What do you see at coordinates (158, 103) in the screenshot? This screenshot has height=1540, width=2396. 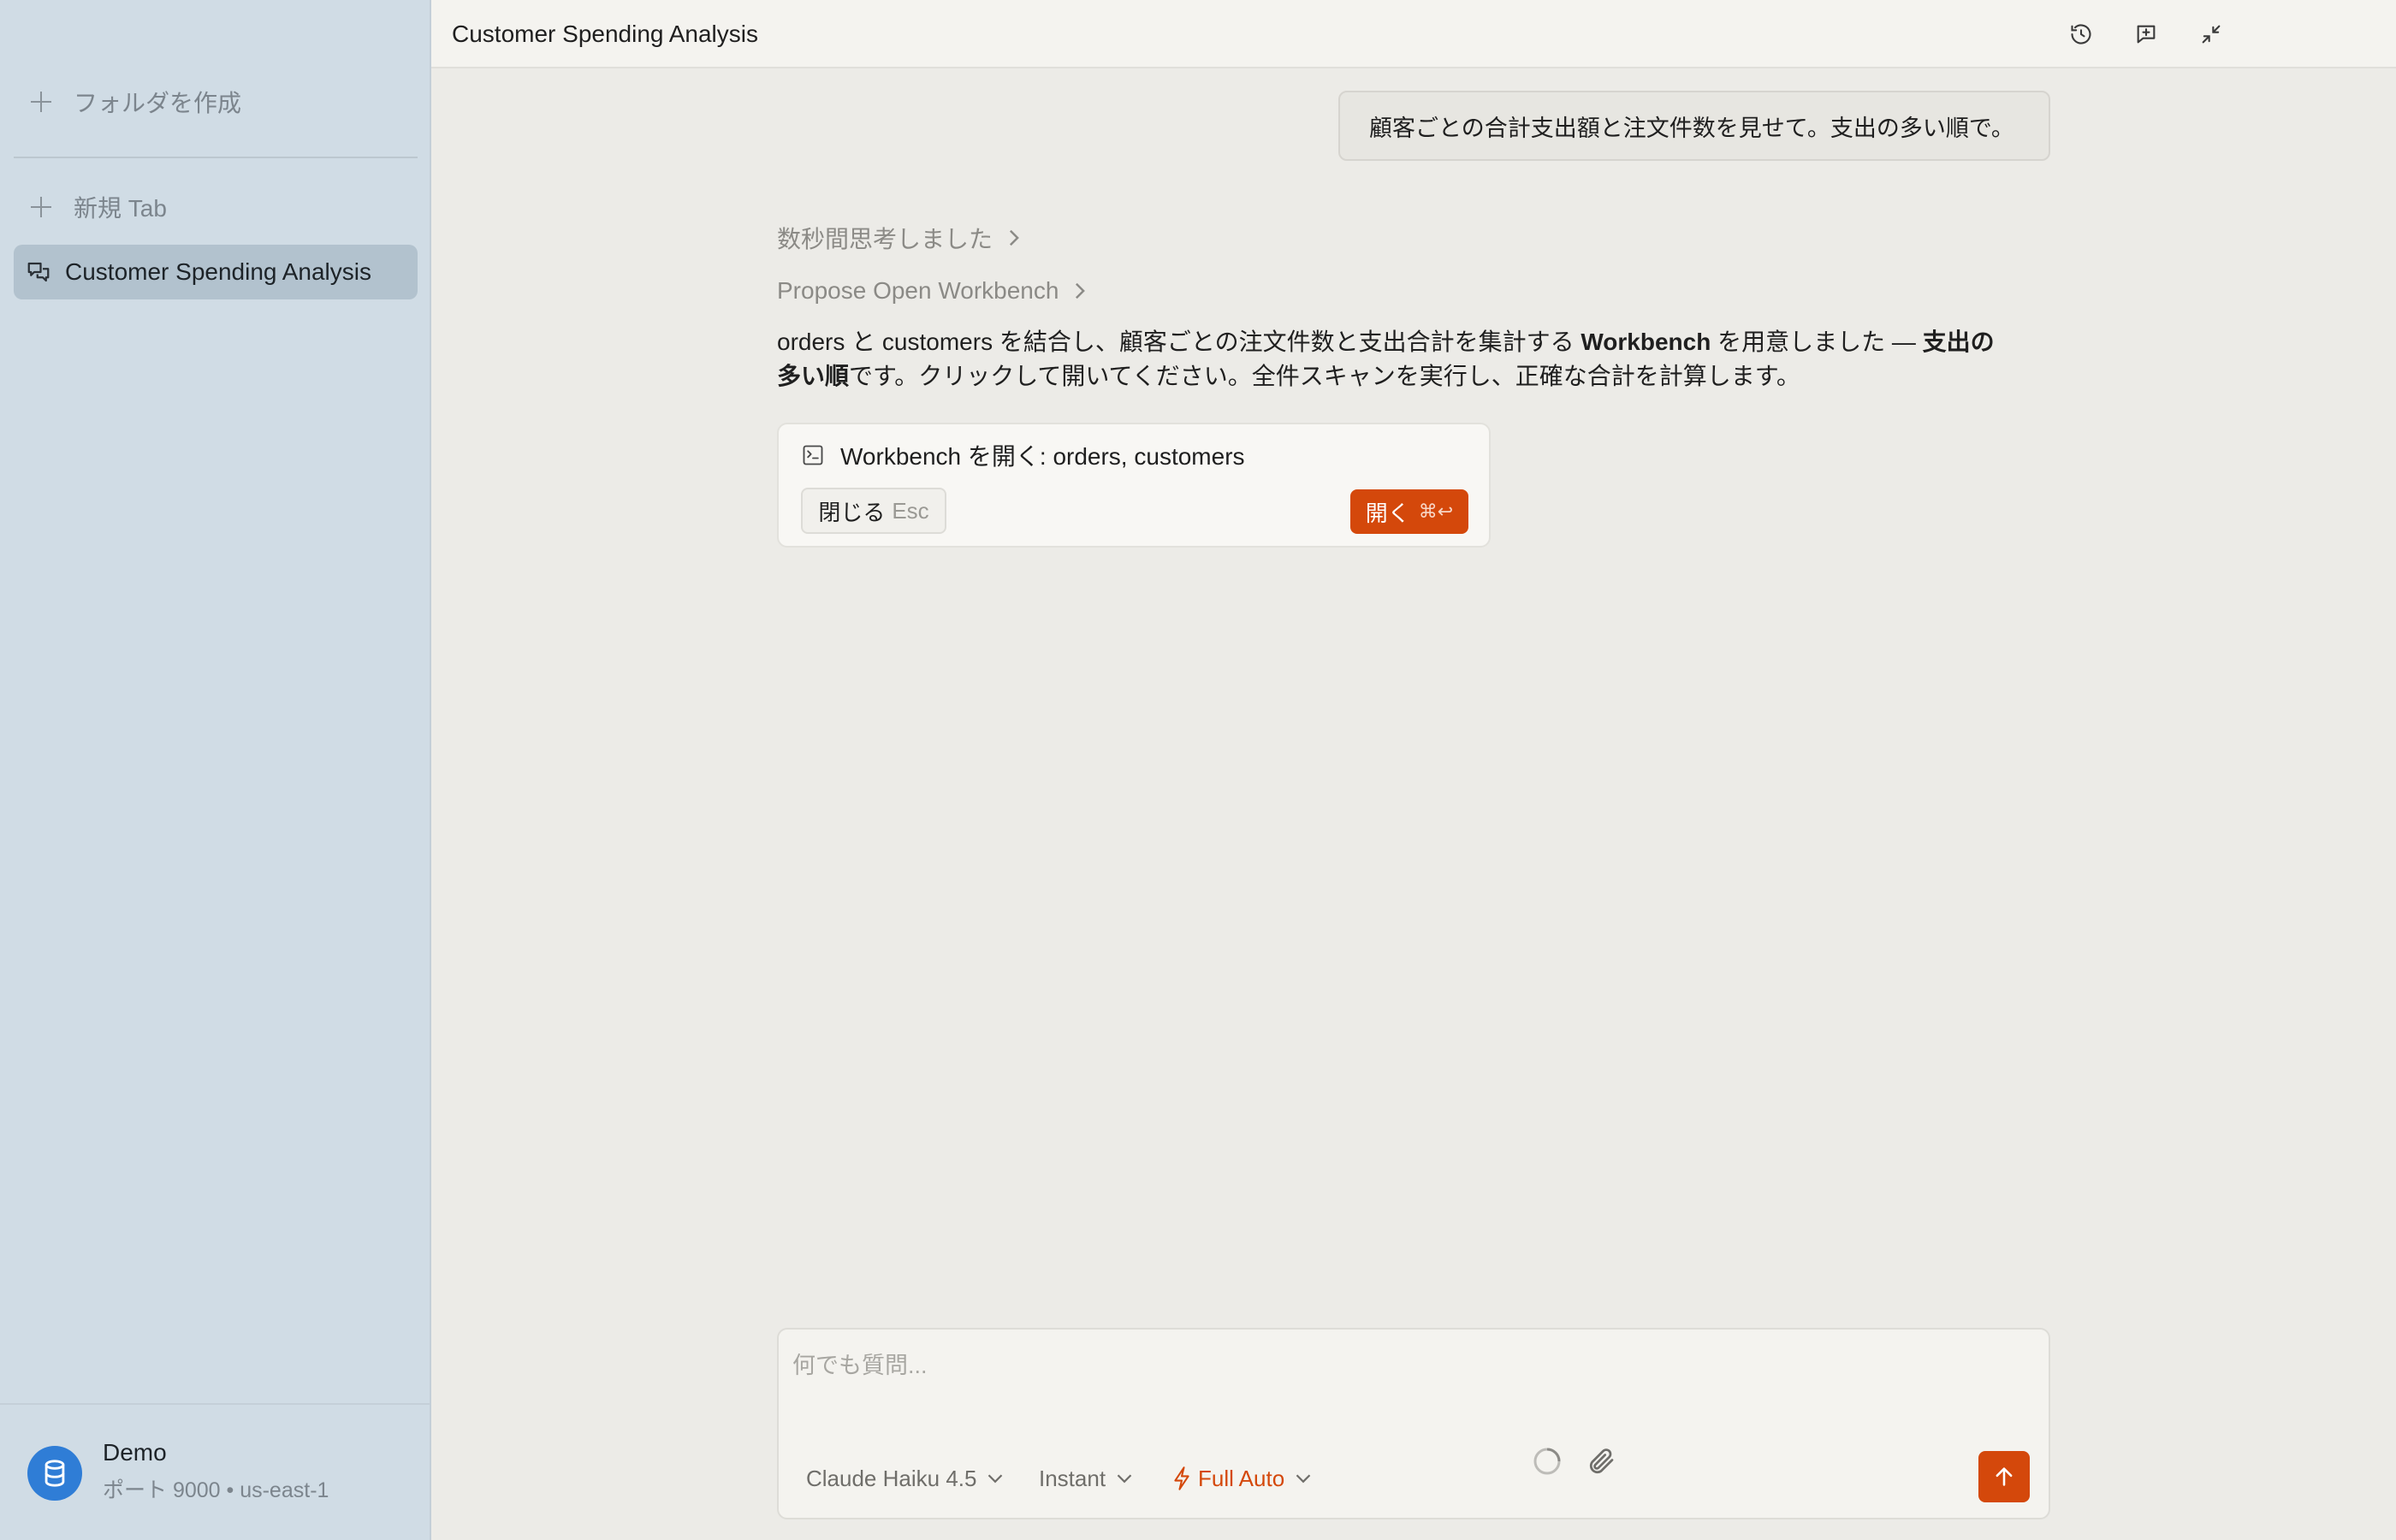 I see `create-folder-label: フォルダを作成` at bounding box center [158, 103].